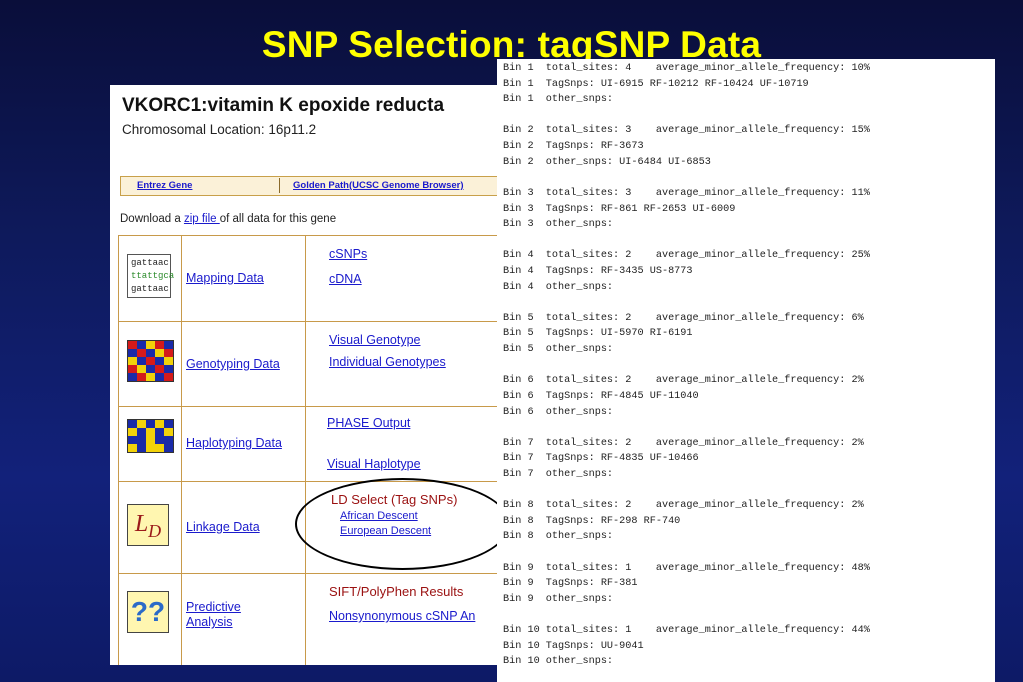 The height and width of the screenshot is (682, 1023). What do you see at coordinates (345, 279) in the screenshot?
I see `cdna-link: cDNA` at bounding box center [345, 279].